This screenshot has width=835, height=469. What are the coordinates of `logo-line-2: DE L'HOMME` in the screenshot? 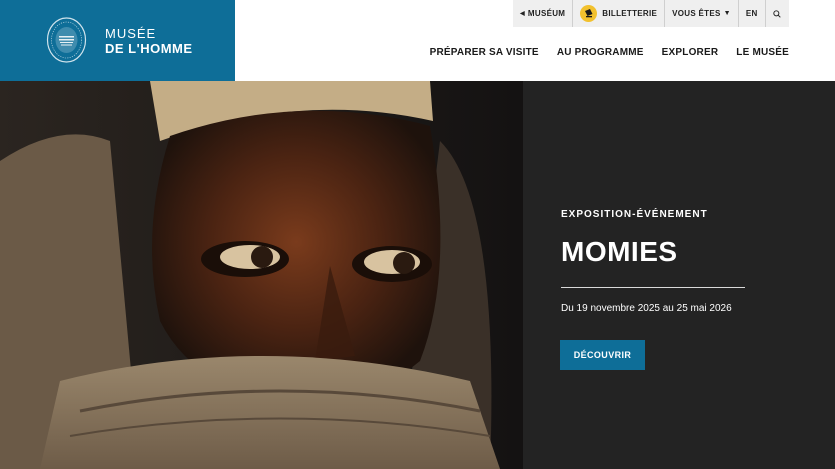 It's located at (149, 48).